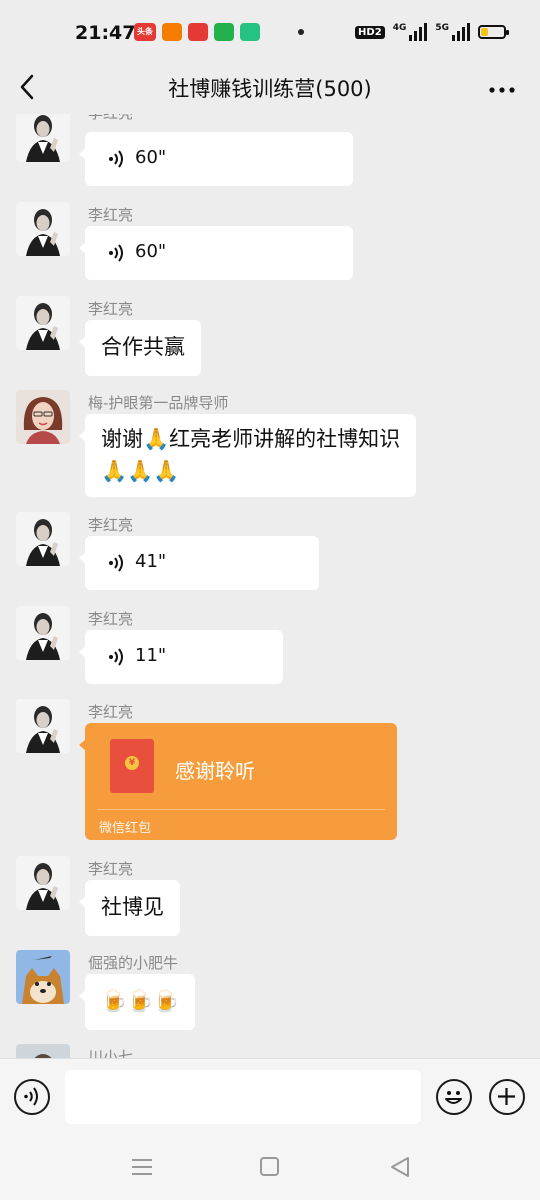 This screenshot has height=1200, width=540. What do you see at coordinates (105, 33) in the screenshot?
I see `status-time: 21:47` at bounding box center [105, 33].